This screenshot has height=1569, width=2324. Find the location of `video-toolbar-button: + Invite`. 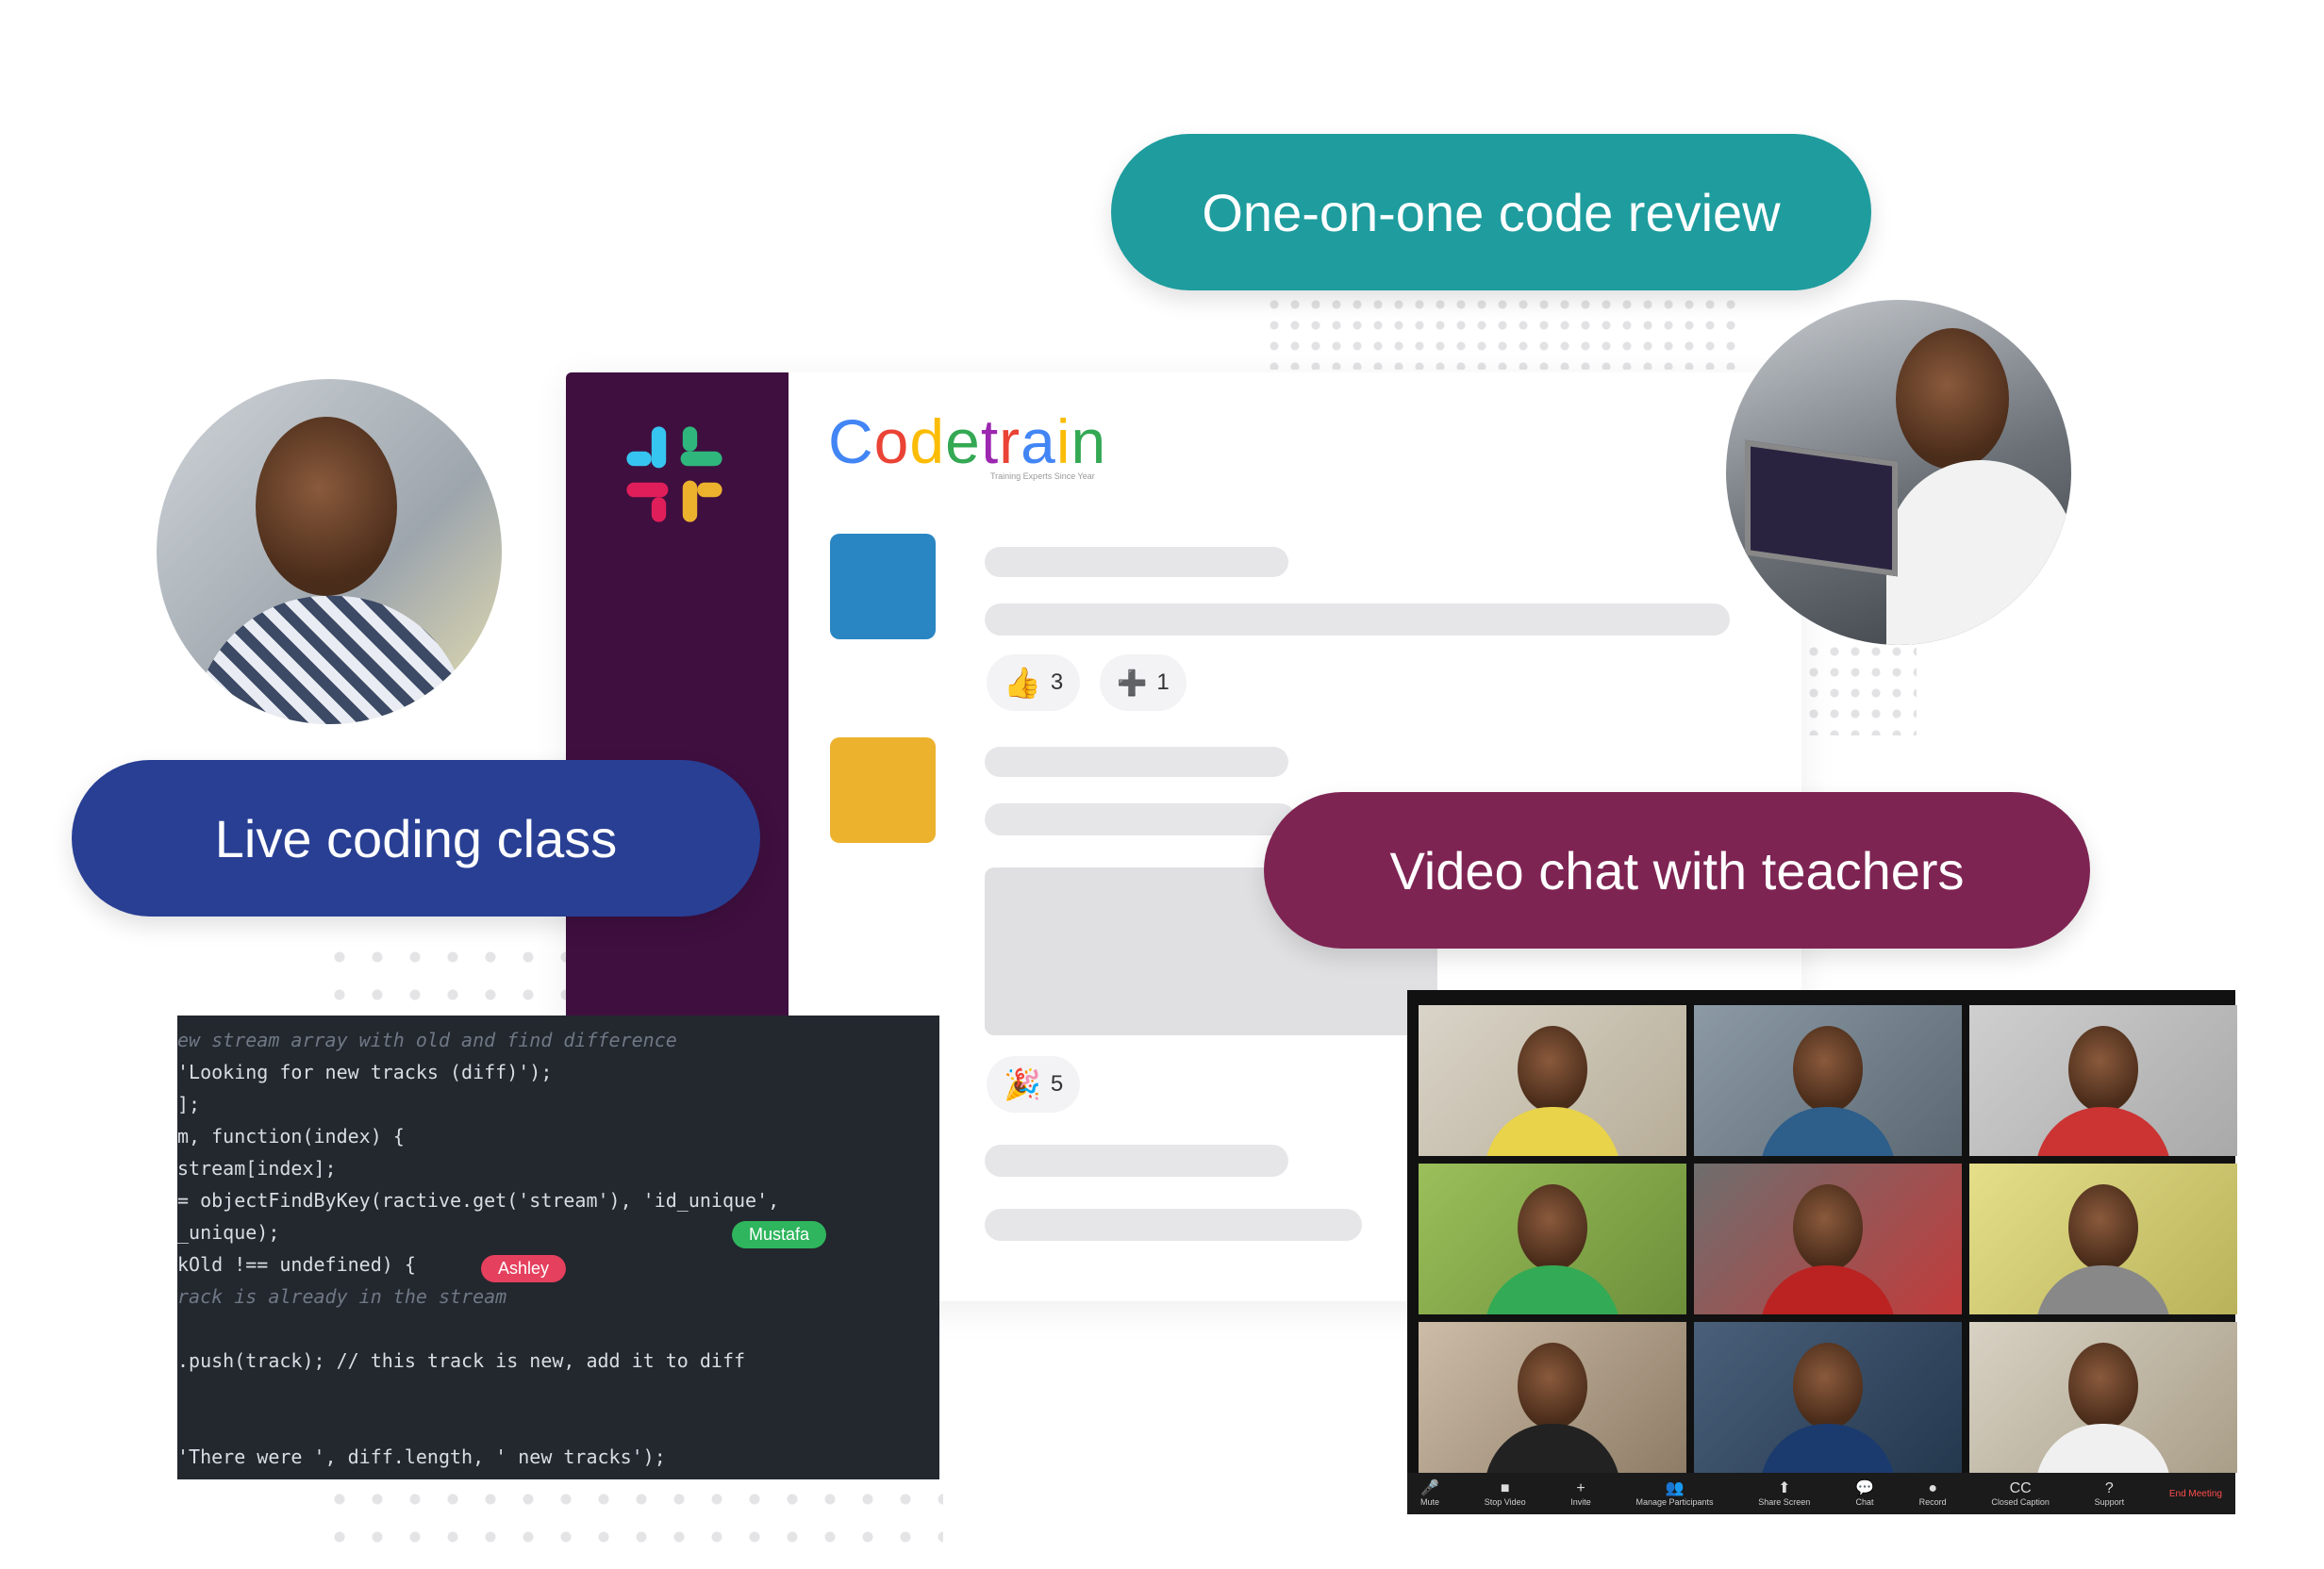

video-toolbar-button: + Invite is located at coordinates (1581, 1493).